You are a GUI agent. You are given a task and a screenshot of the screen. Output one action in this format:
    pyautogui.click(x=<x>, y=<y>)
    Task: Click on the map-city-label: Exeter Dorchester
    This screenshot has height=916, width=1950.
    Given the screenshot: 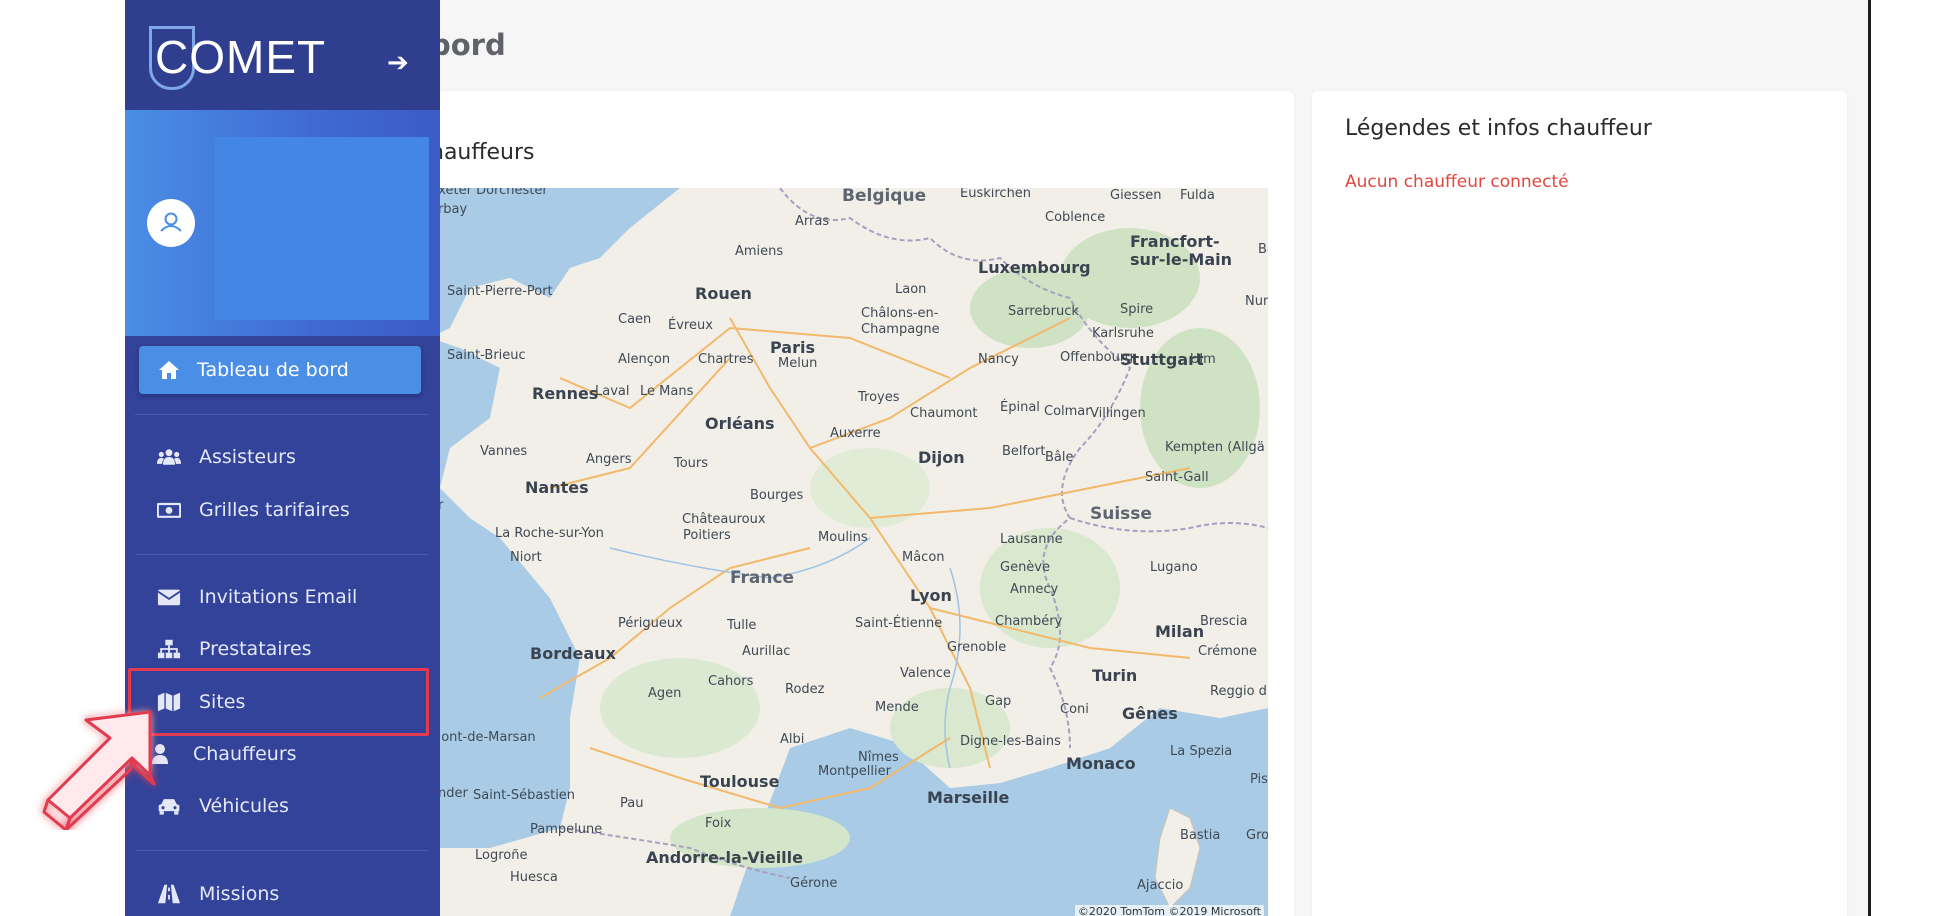 What is the action you would take?
    pyautogui.click(x=489, y=193)
    